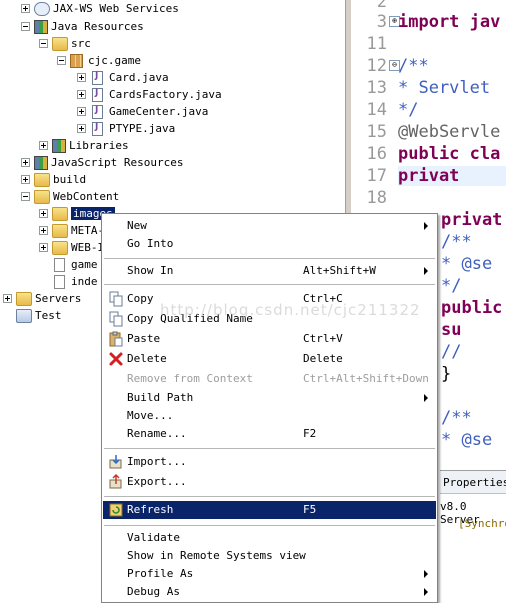 This screenshot has width=506, height=603. What do you see at coordinates (381, 22) in the screenshot?
I see `line-number: 3` at bounding box center [381, 22].